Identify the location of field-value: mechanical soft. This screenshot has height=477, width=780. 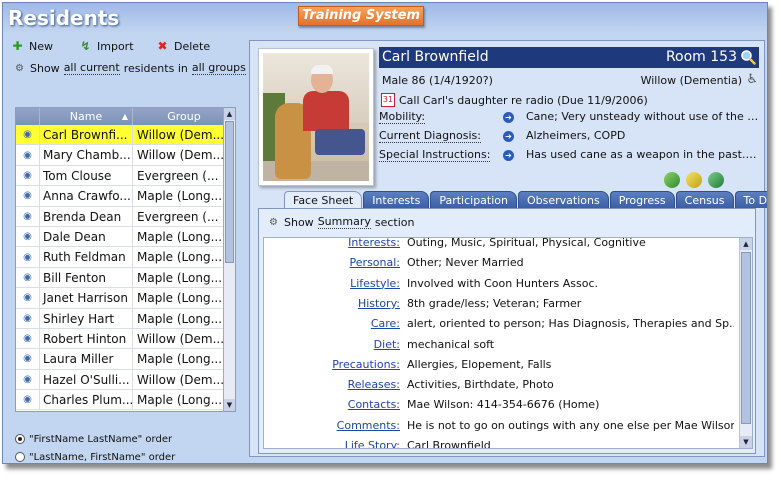
(451, 344).